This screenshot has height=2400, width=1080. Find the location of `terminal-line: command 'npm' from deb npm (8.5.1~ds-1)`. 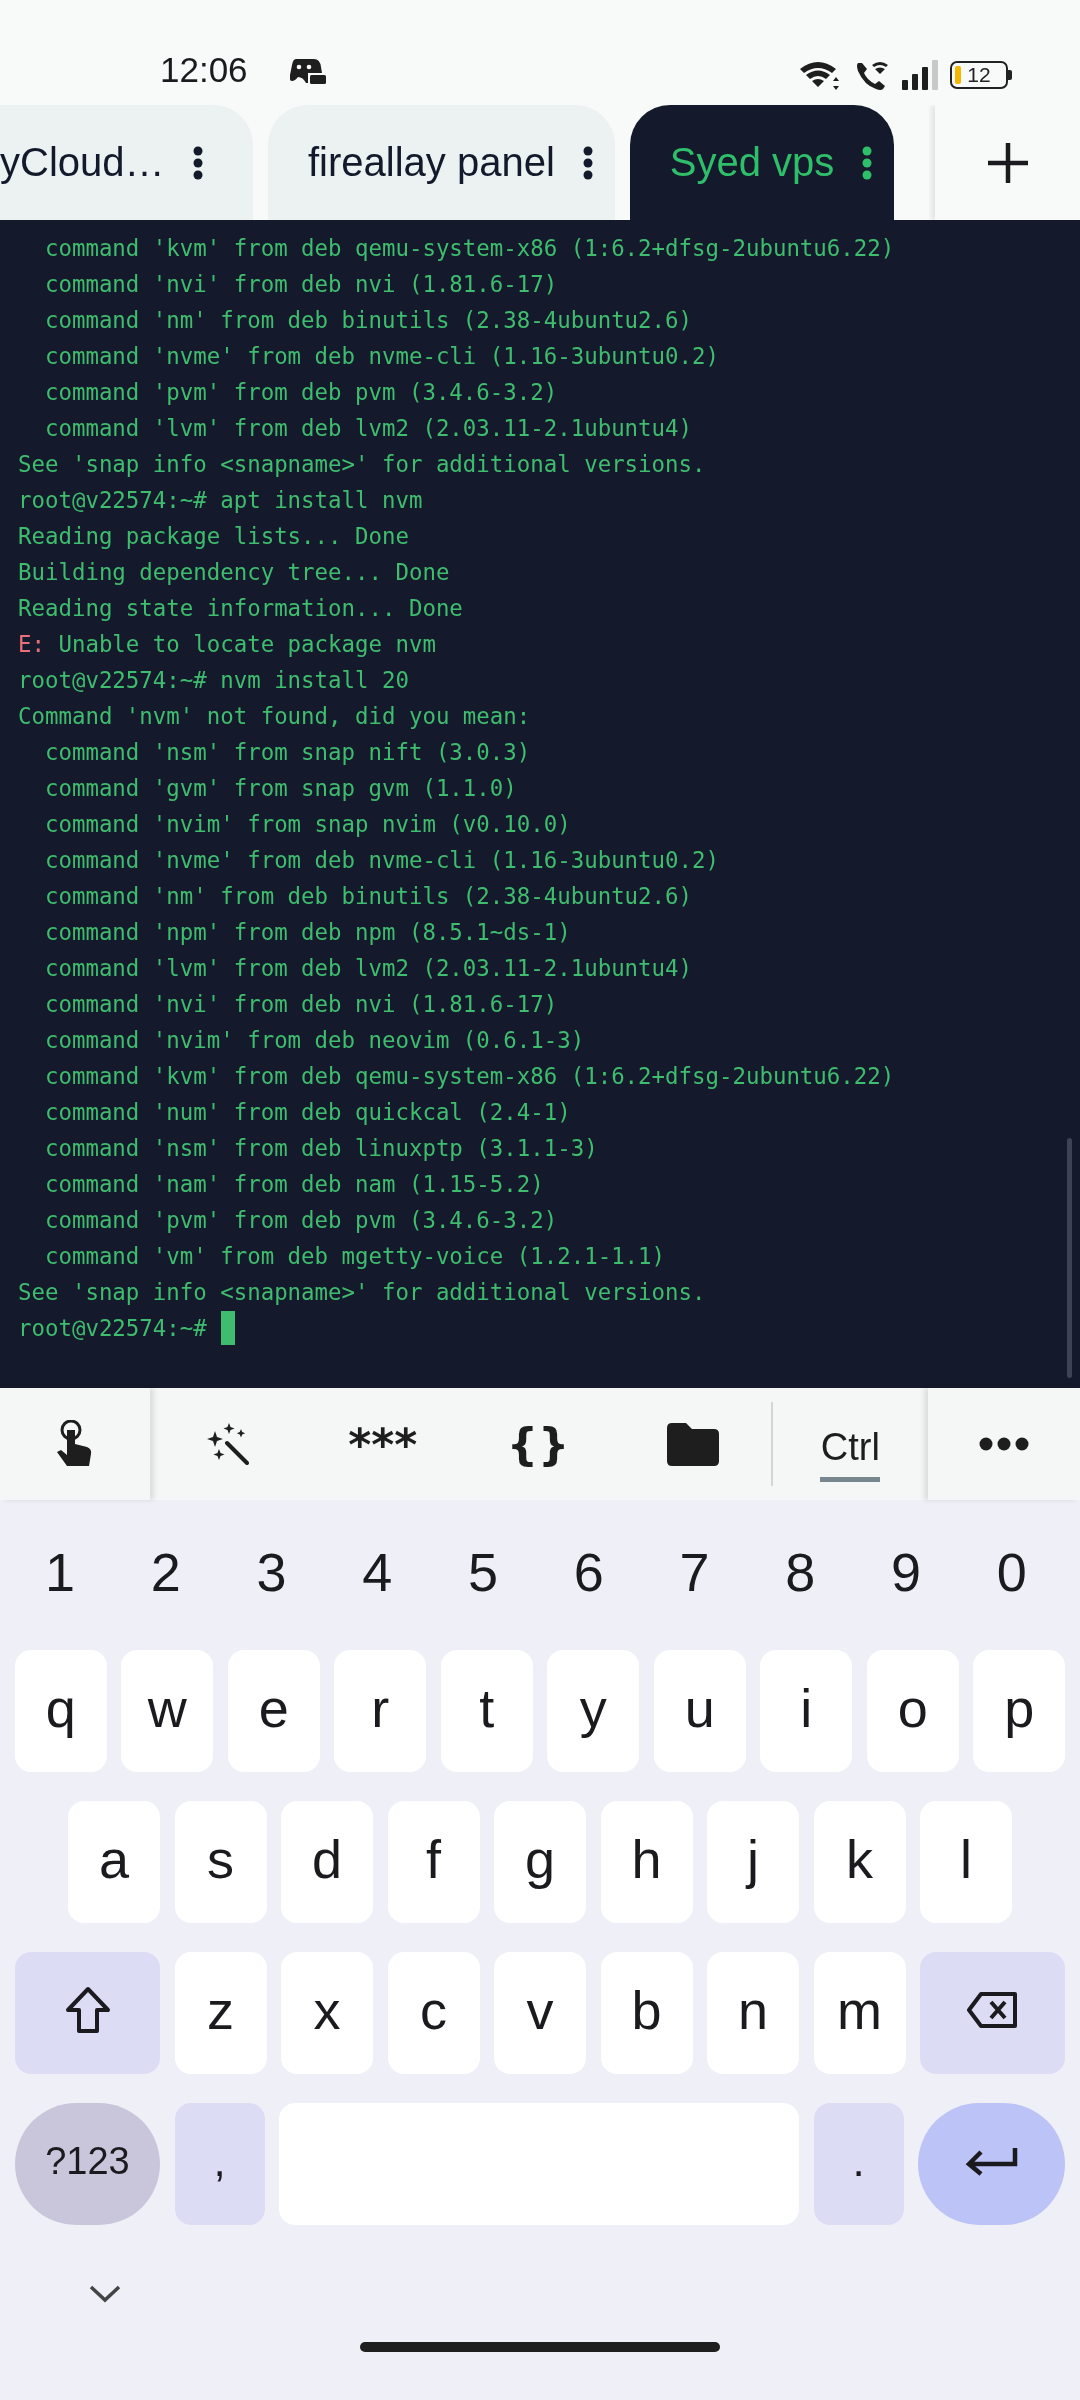

terminal-line: command 'npm' from deb npm (8.5.1~ds-1) is located at coordinates (307, 932).